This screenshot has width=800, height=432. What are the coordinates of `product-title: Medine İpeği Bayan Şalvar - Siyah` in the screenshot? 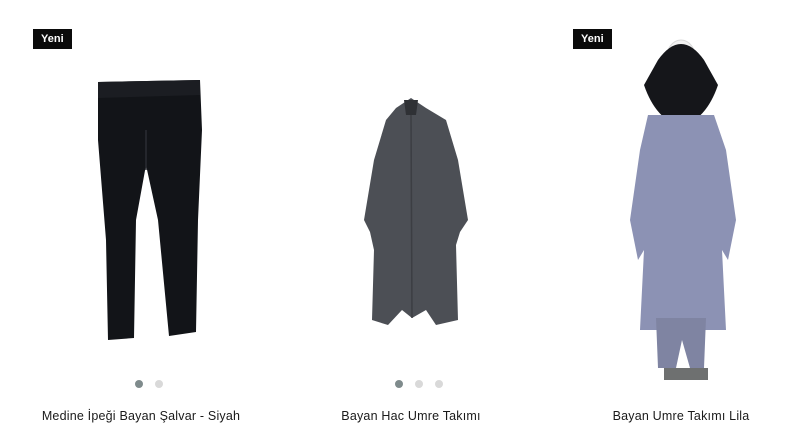 It's located at (141, 416).